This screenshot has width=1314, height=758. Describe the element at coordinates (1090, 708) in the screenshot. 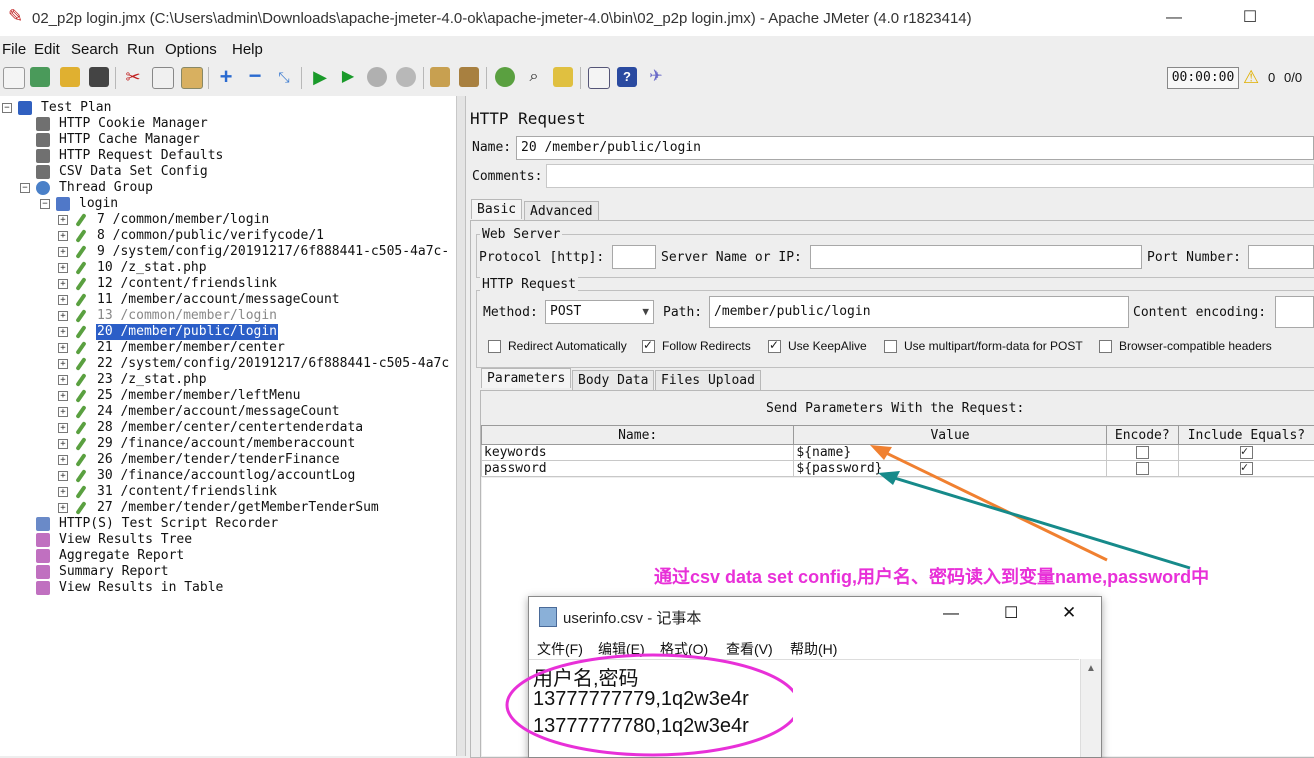

I see `notepad-scrollbar: ▲` at that location.